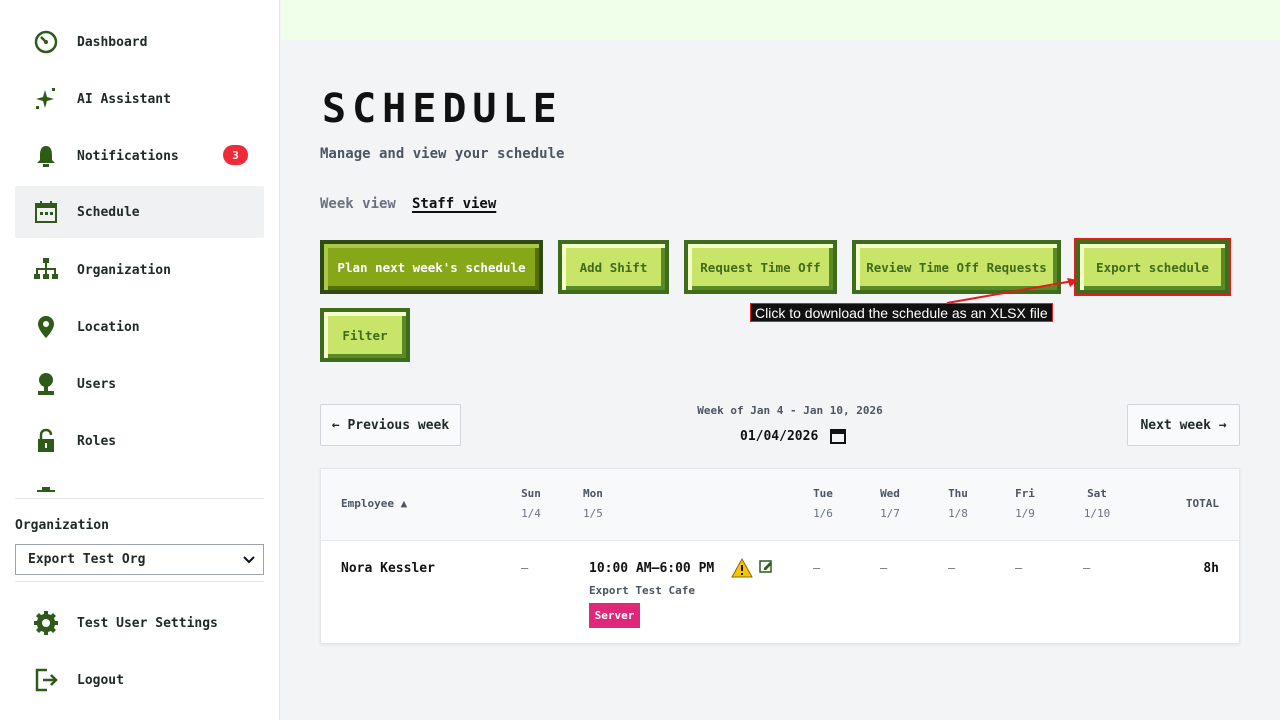  I want to click on empty-cell-sun: –, so click(525, 568).